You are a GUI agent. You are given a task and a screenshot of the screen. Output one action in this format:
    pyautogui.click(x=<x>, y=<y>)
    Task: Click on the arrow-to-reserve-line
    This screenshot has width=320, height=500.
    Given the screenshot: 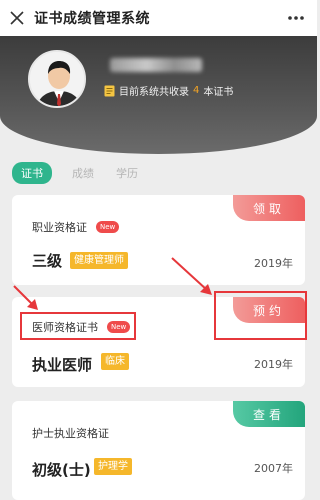 What is the action you would take?
    pyautogui.click(x=189, y=274)
    